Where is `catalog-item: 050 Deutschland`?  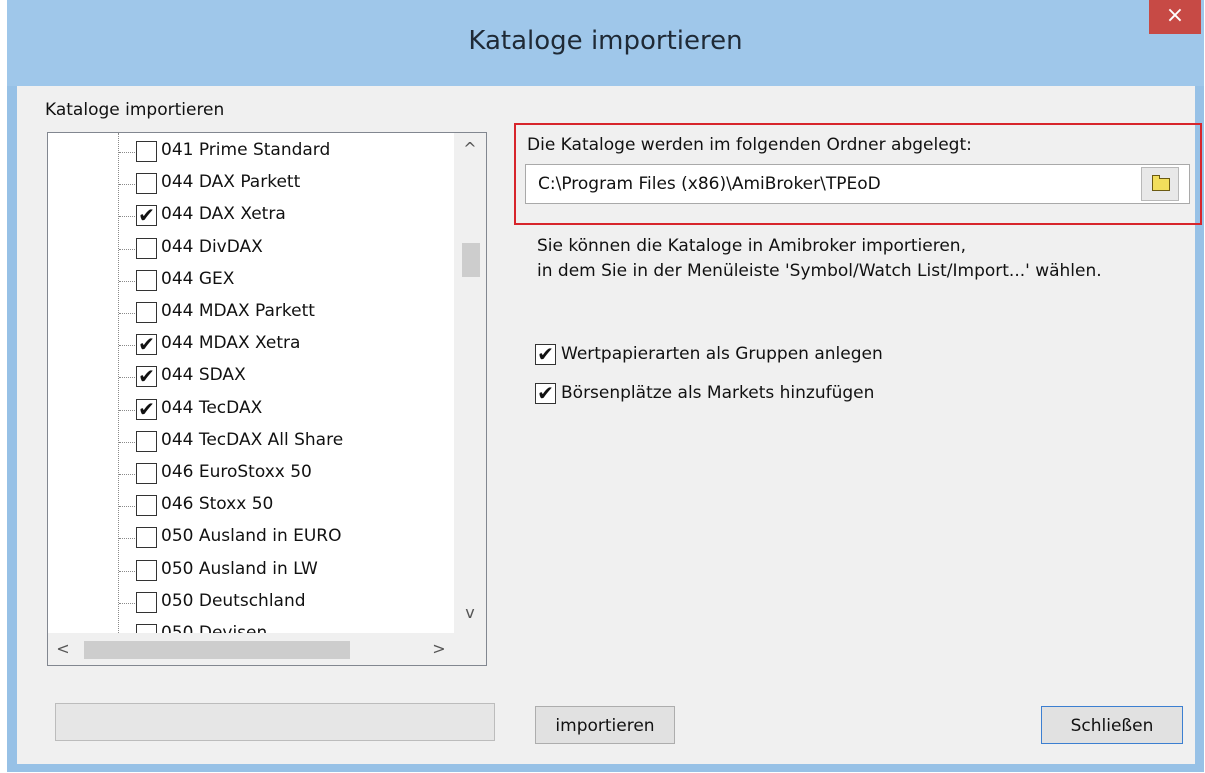 catalog-item: 050 Deutschland is located at coordinates (251, 604).